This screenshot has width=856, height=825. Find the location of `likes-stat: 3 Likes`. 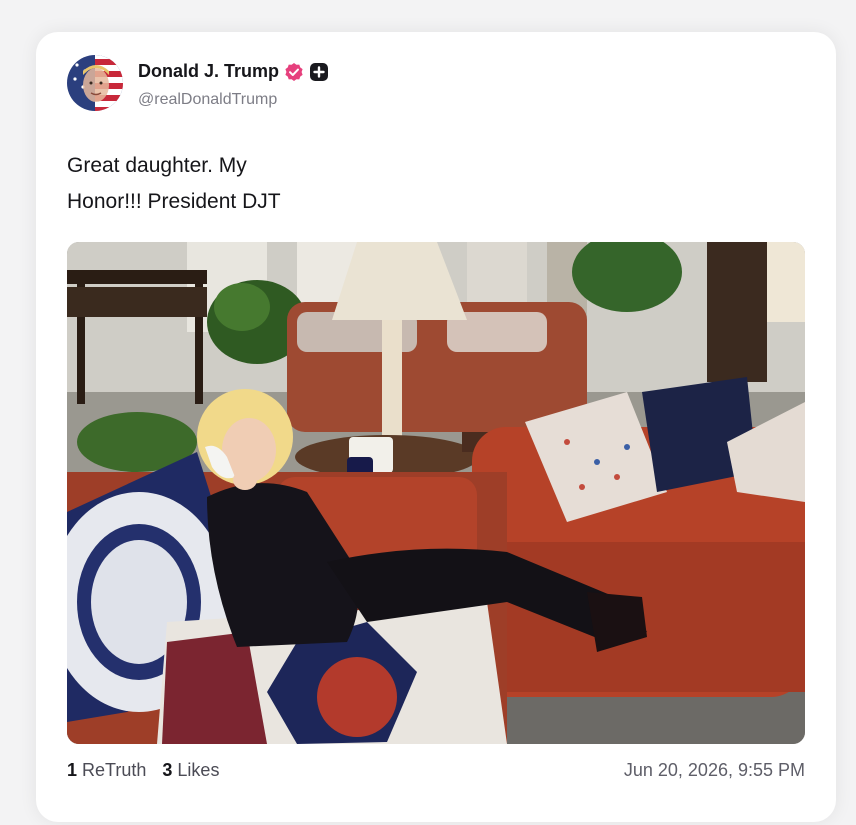

likes-stat: 3 Likes is located at coordinates (190, 770).